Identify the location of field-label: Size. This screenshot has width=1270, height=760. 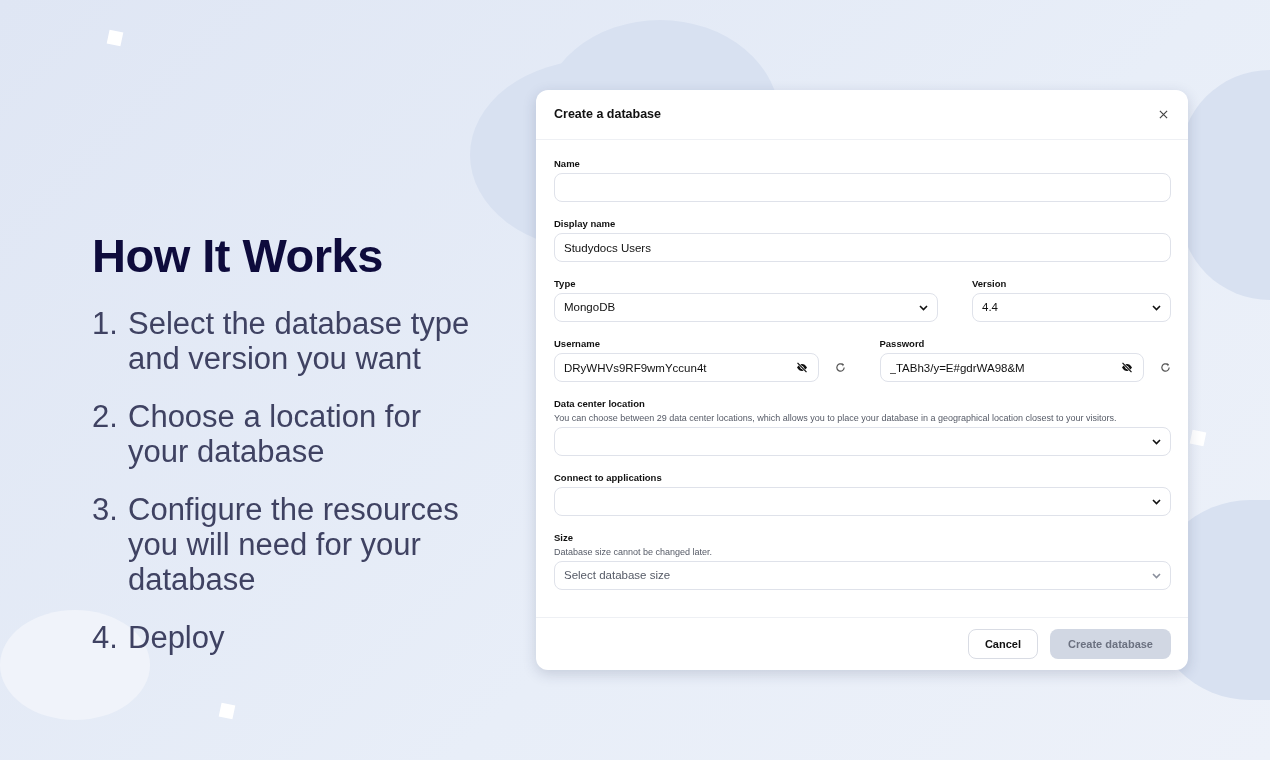
(564, 538).